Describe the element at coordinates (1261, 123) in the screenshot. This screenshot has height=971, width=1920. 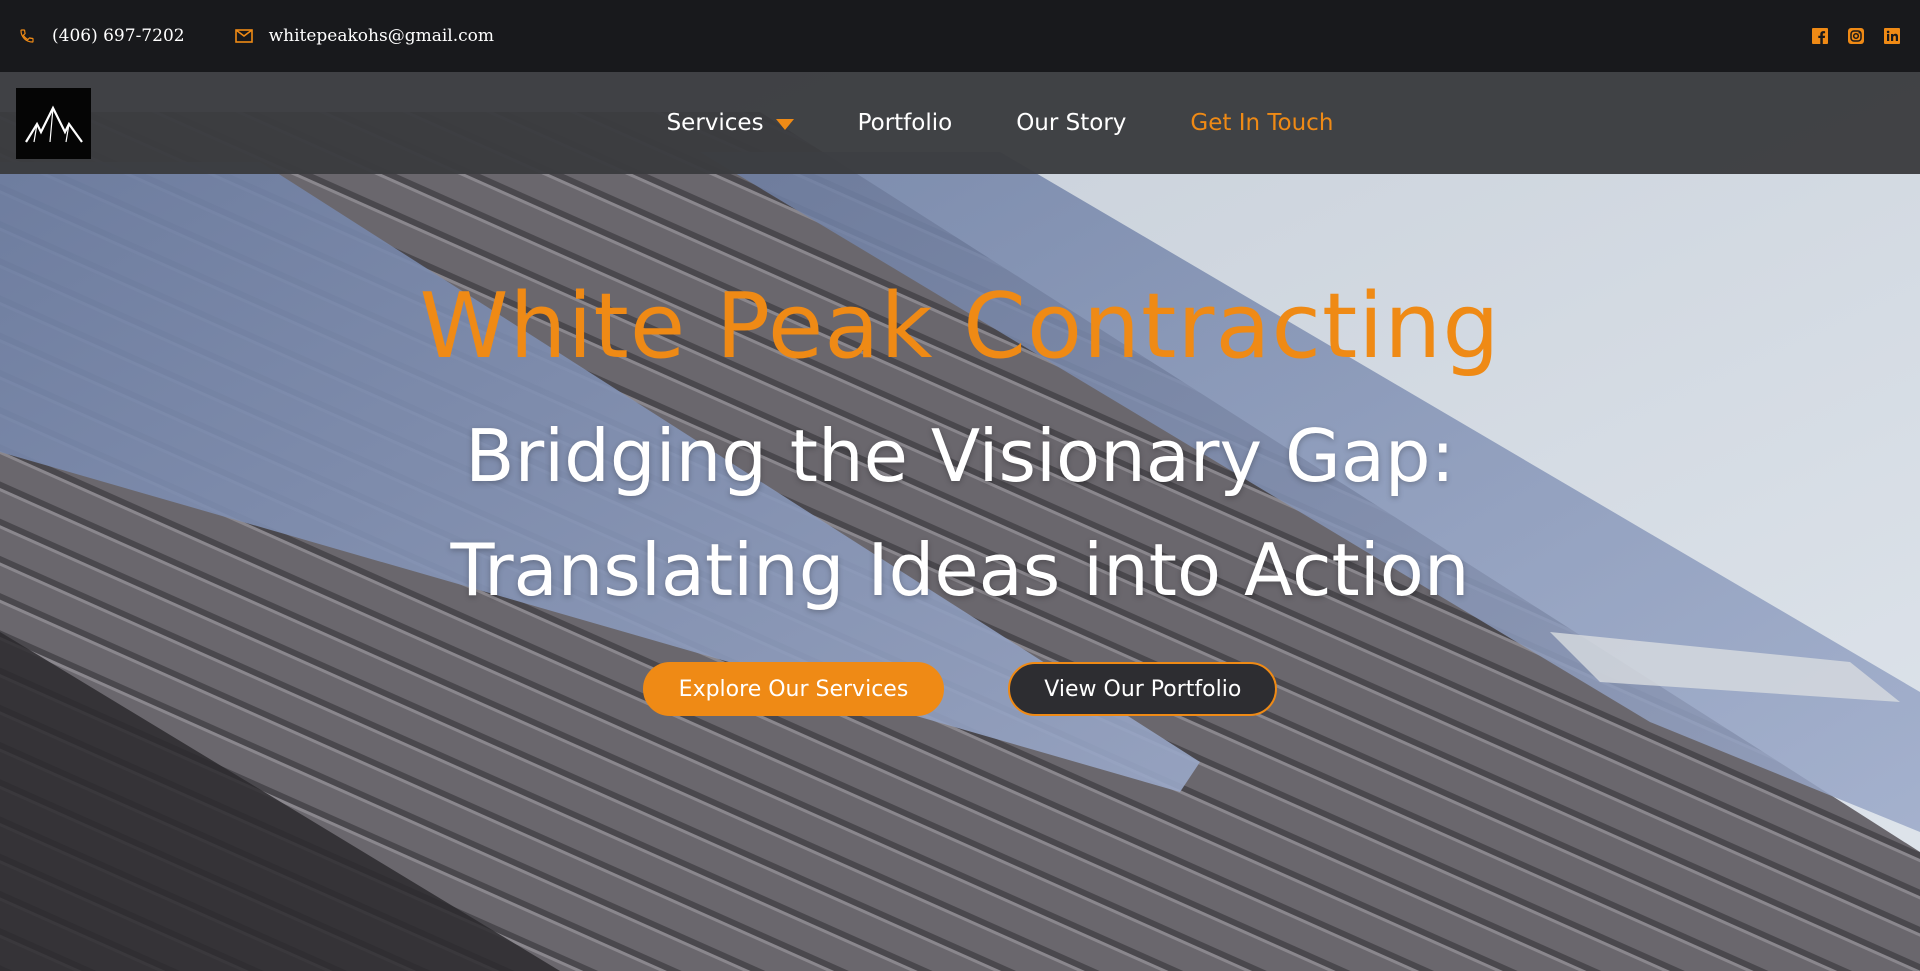
I see `nav-item-get-in-touch: Get In Touch` at that location.